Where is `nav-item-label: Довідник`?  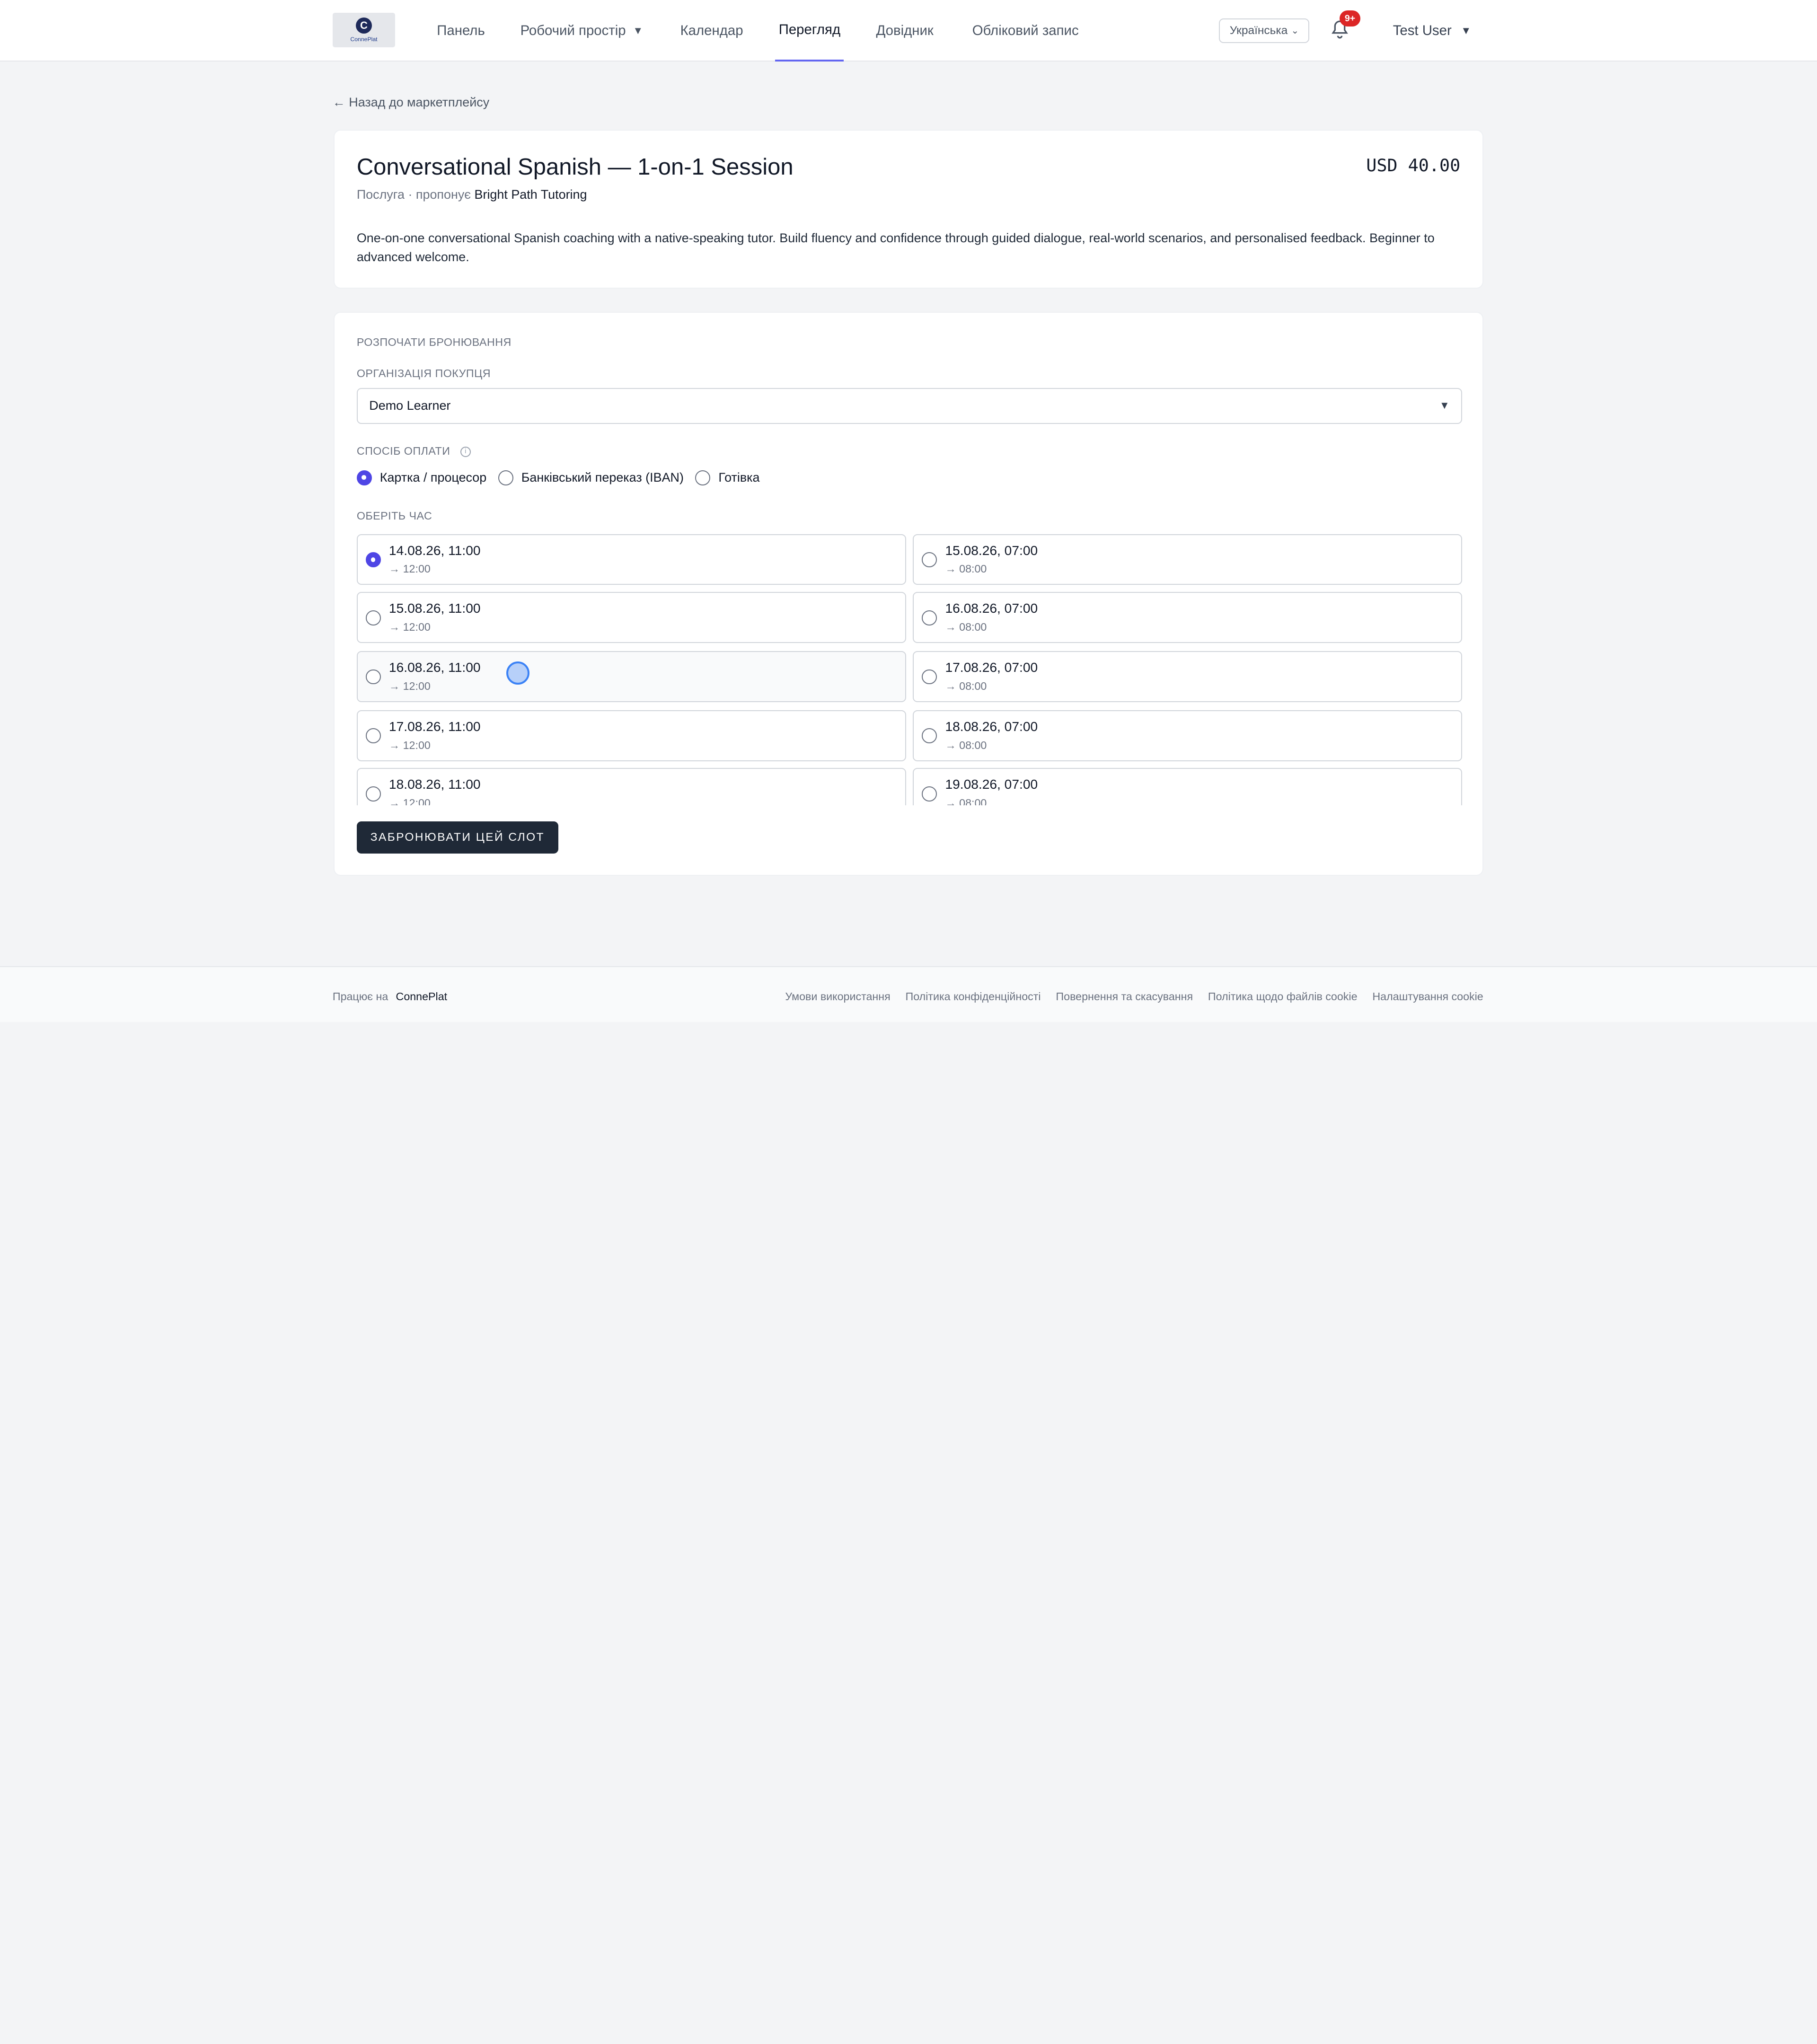
nav-item-label: Довідник is located at coordinates (905, 30).